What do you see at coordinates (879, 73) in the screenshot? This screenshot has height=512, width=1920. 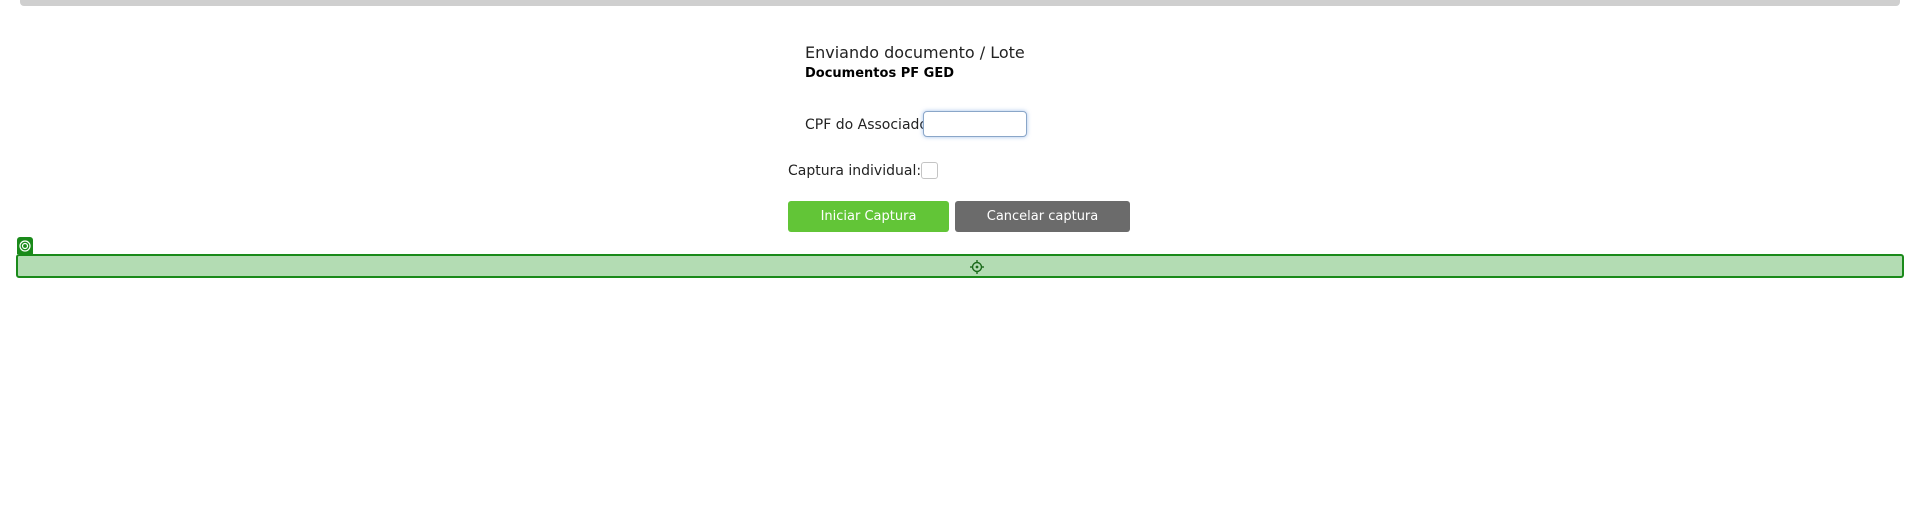 I see `page-subtitle: Documentos PF GED` at bounding box center [879, 73].